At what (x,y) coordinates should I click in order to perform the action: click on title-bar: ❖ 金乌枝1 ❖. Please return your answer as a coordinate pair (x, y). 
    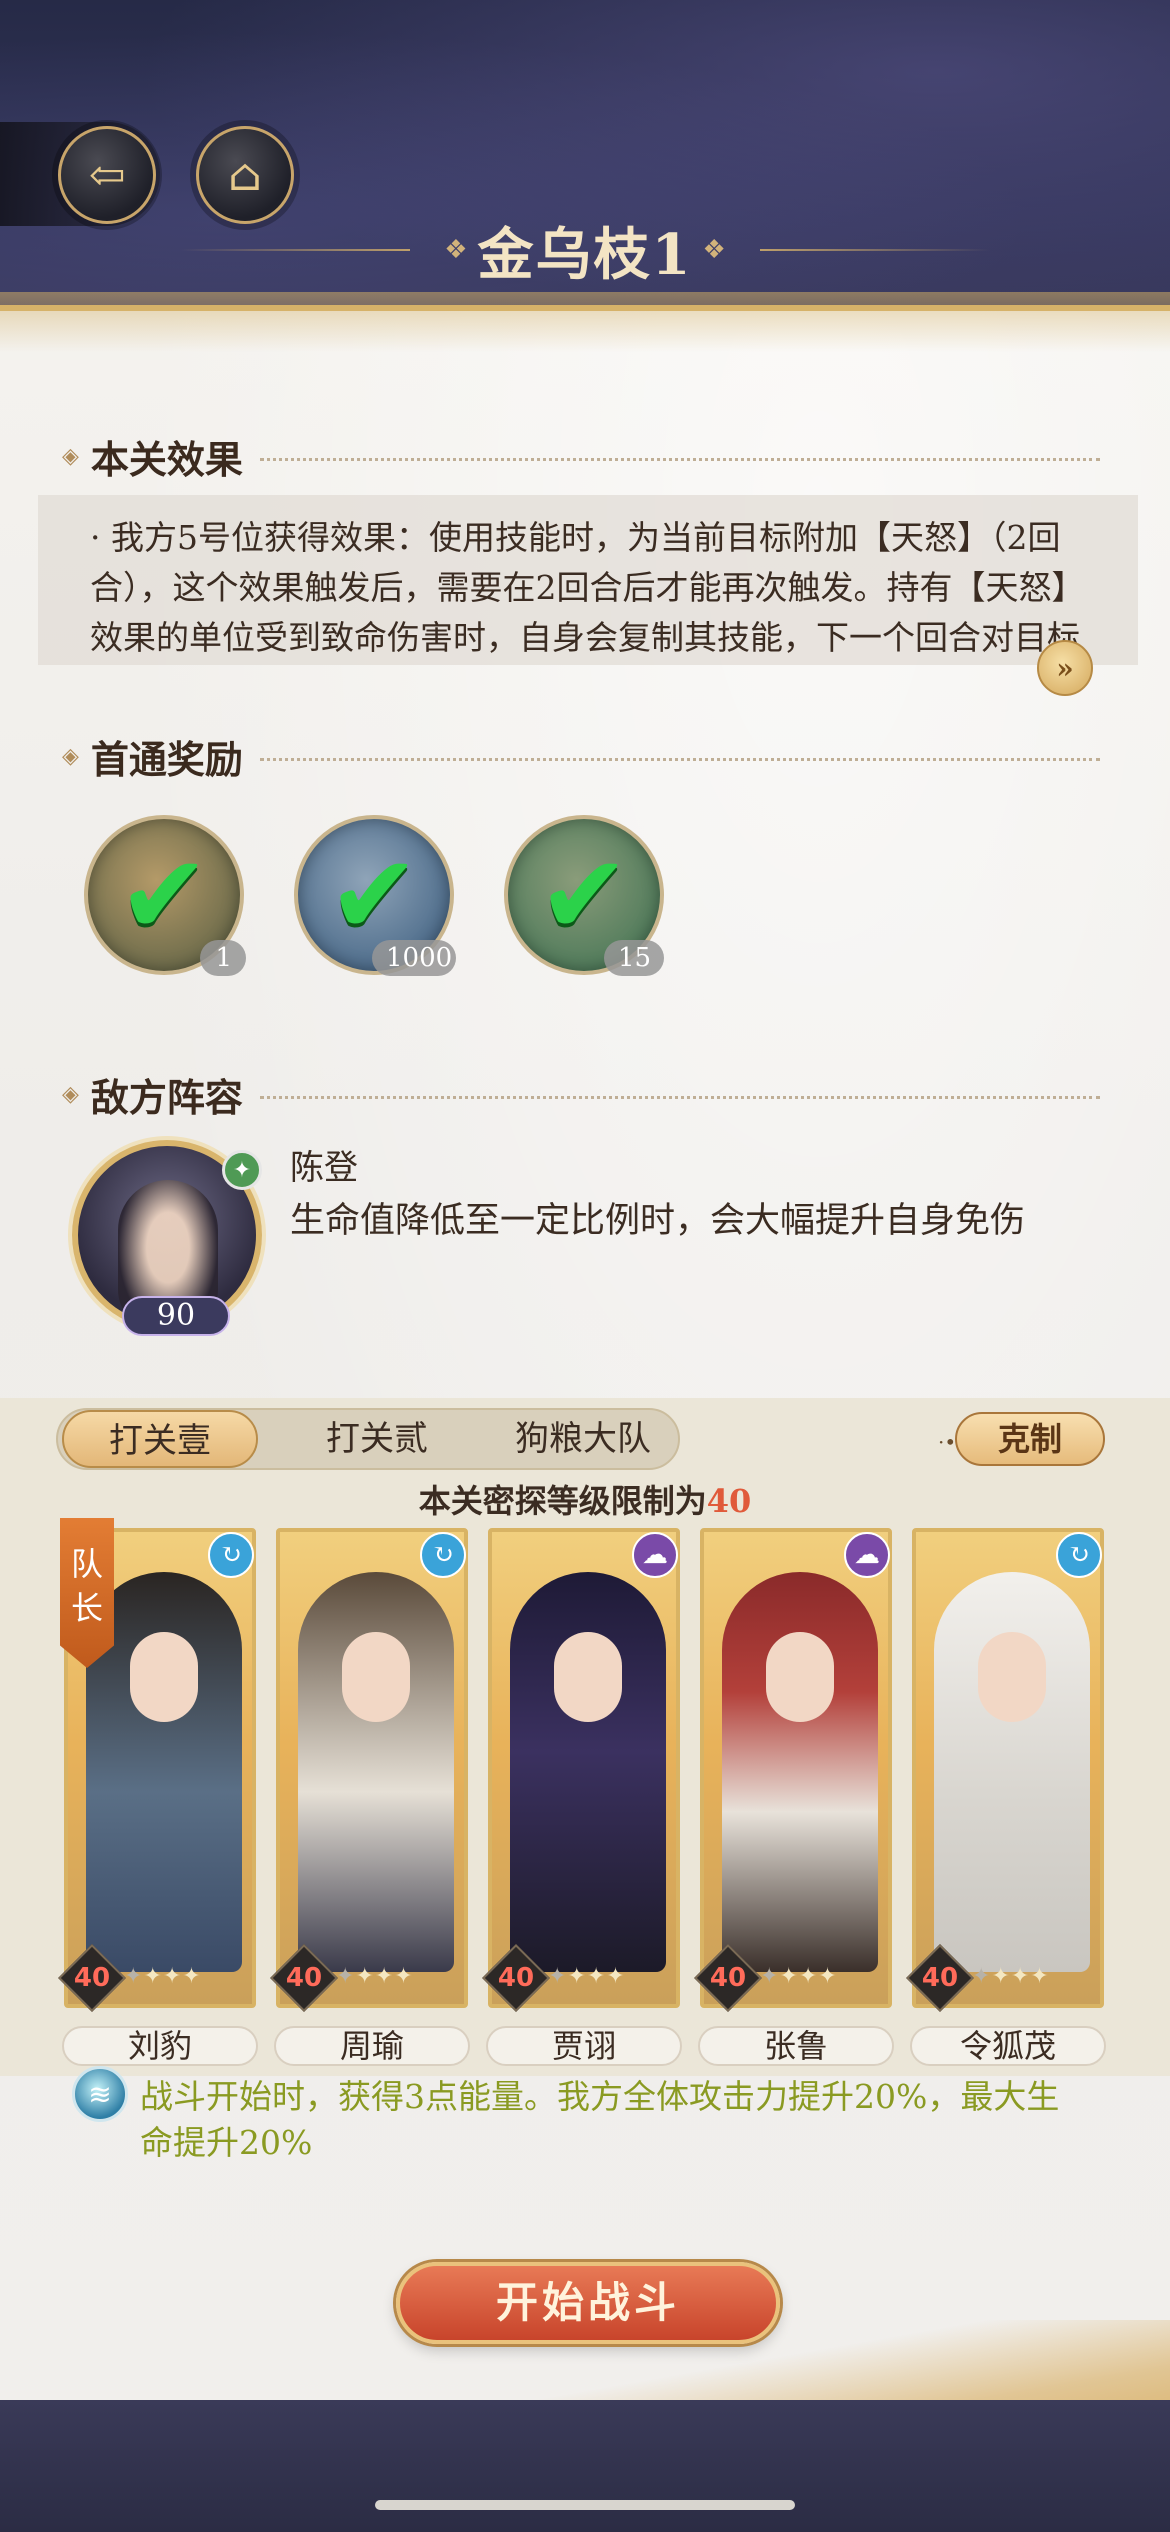
    Looking at the image, I should click on (585, 250).